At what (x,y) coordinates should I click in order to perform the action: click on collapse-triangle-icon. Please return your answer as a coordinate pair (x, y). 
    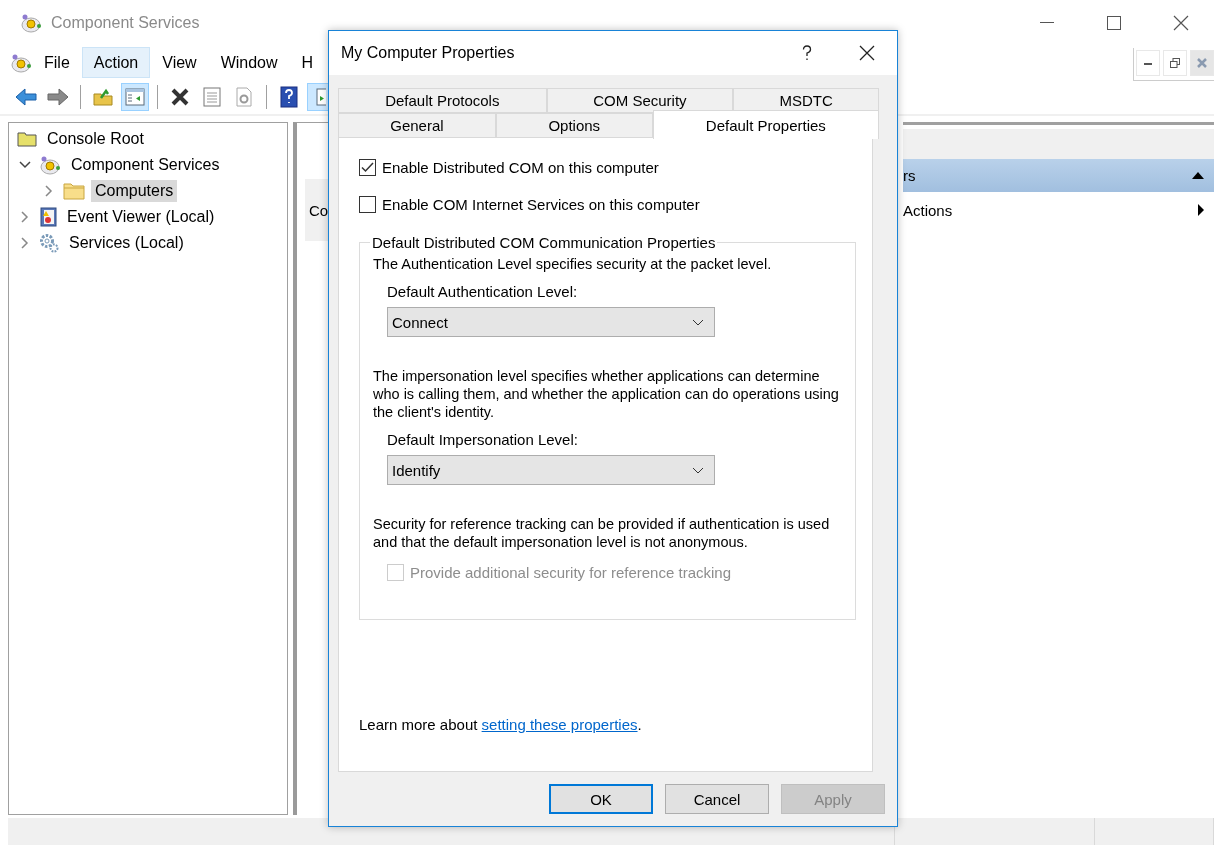
    Looking at the image, I should click on (1198, 175).